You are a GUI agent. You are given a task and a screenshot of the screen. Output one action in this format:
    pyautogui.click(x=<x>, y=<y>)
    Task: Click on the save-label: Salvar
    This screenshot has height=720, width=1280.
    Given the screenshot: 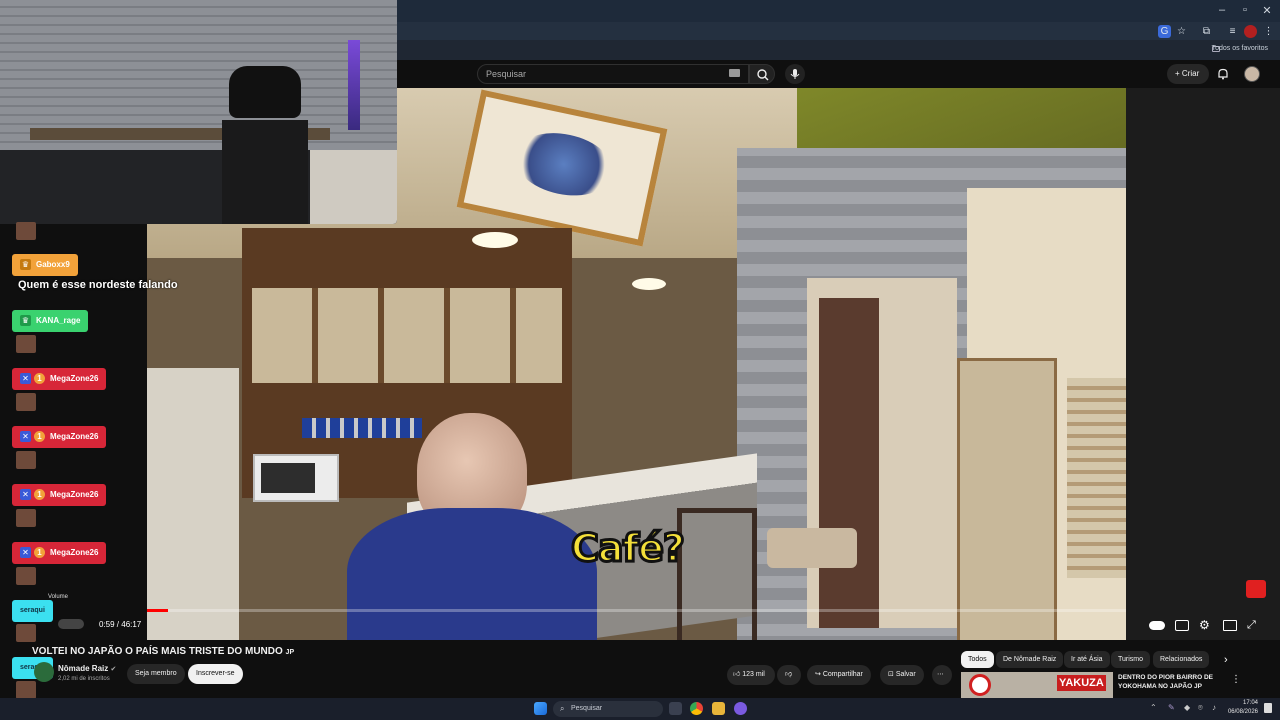 What is the action you would take?
    pyautogui.click(x=905, y=674)
    